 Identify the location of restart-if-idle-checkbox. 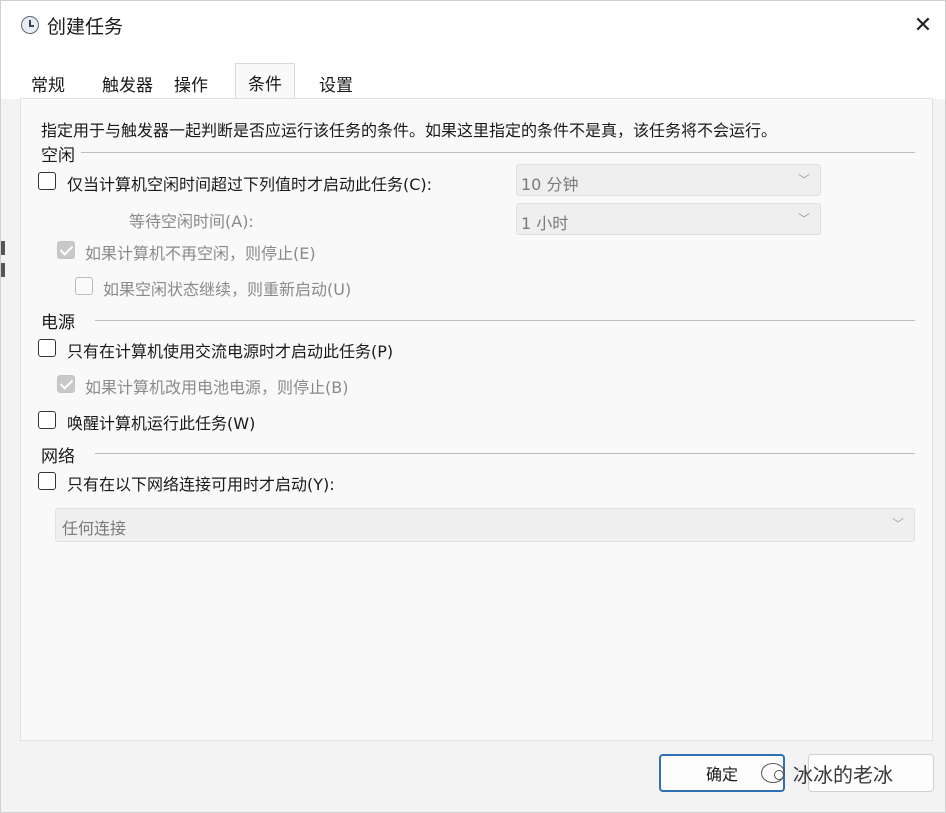
(84, 286).